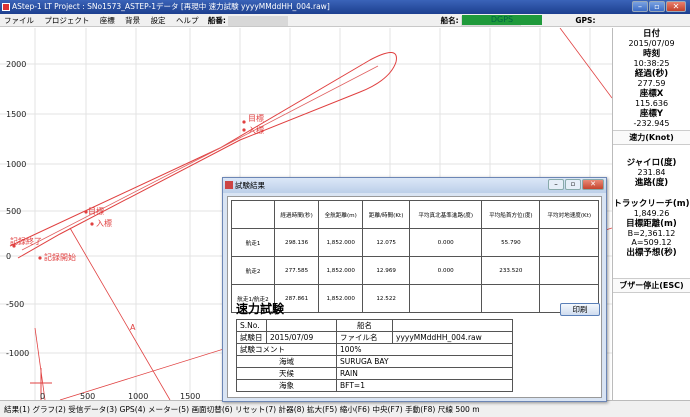 This screenshot has width=690, height=417. Describe the element at coordinates (651, 172) in the screenshot. I see `gyro-value: 231.84` at that location.